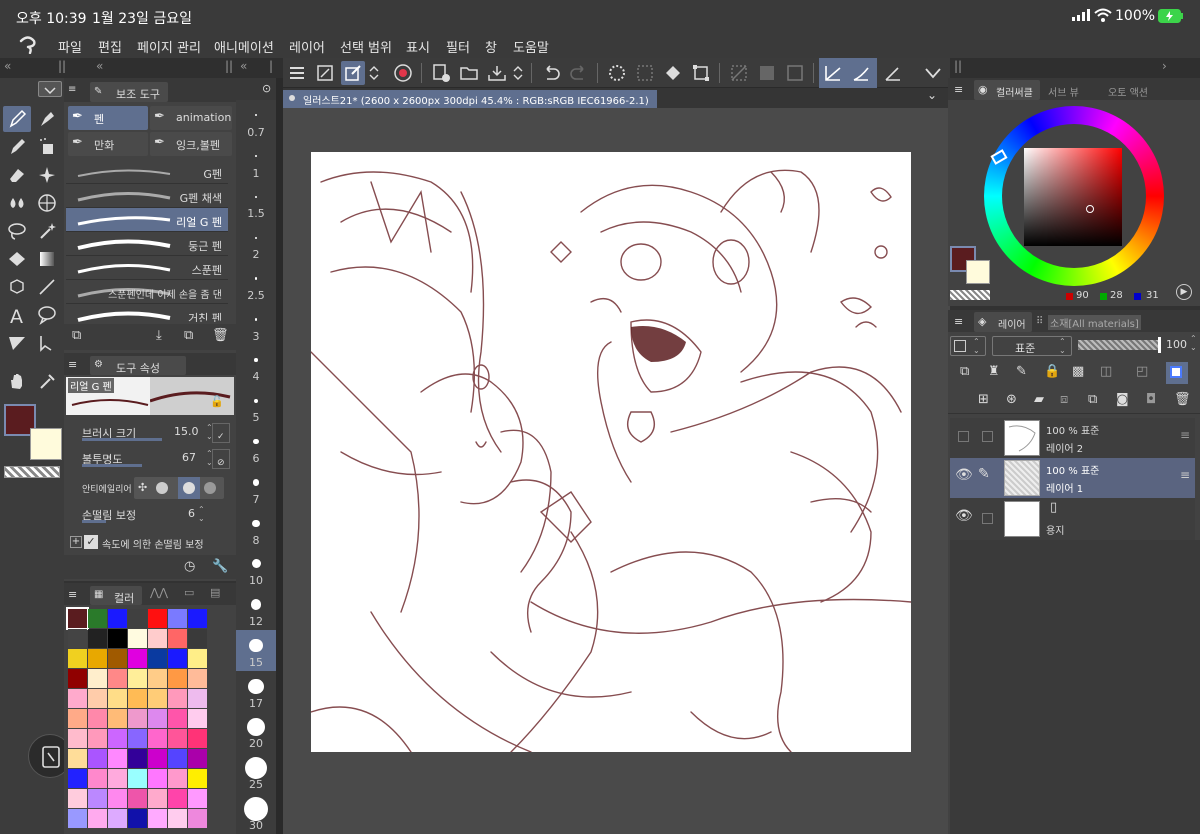 This screenshot has width=1200, height=834. I want to click on draft-layer-icon: ✎, so click(1021, 371).